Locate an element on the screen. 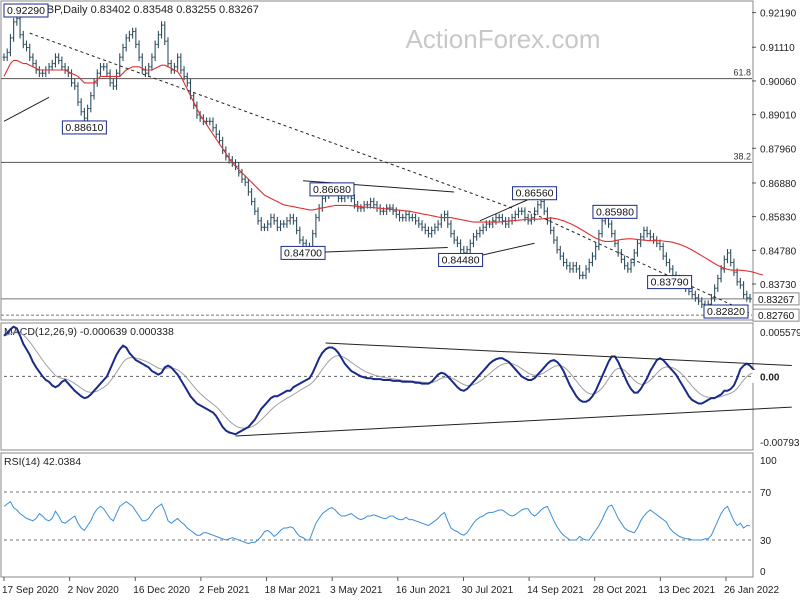  x-tick-label-8: 14 Sep 2021 is located at coordinates (555, 590).